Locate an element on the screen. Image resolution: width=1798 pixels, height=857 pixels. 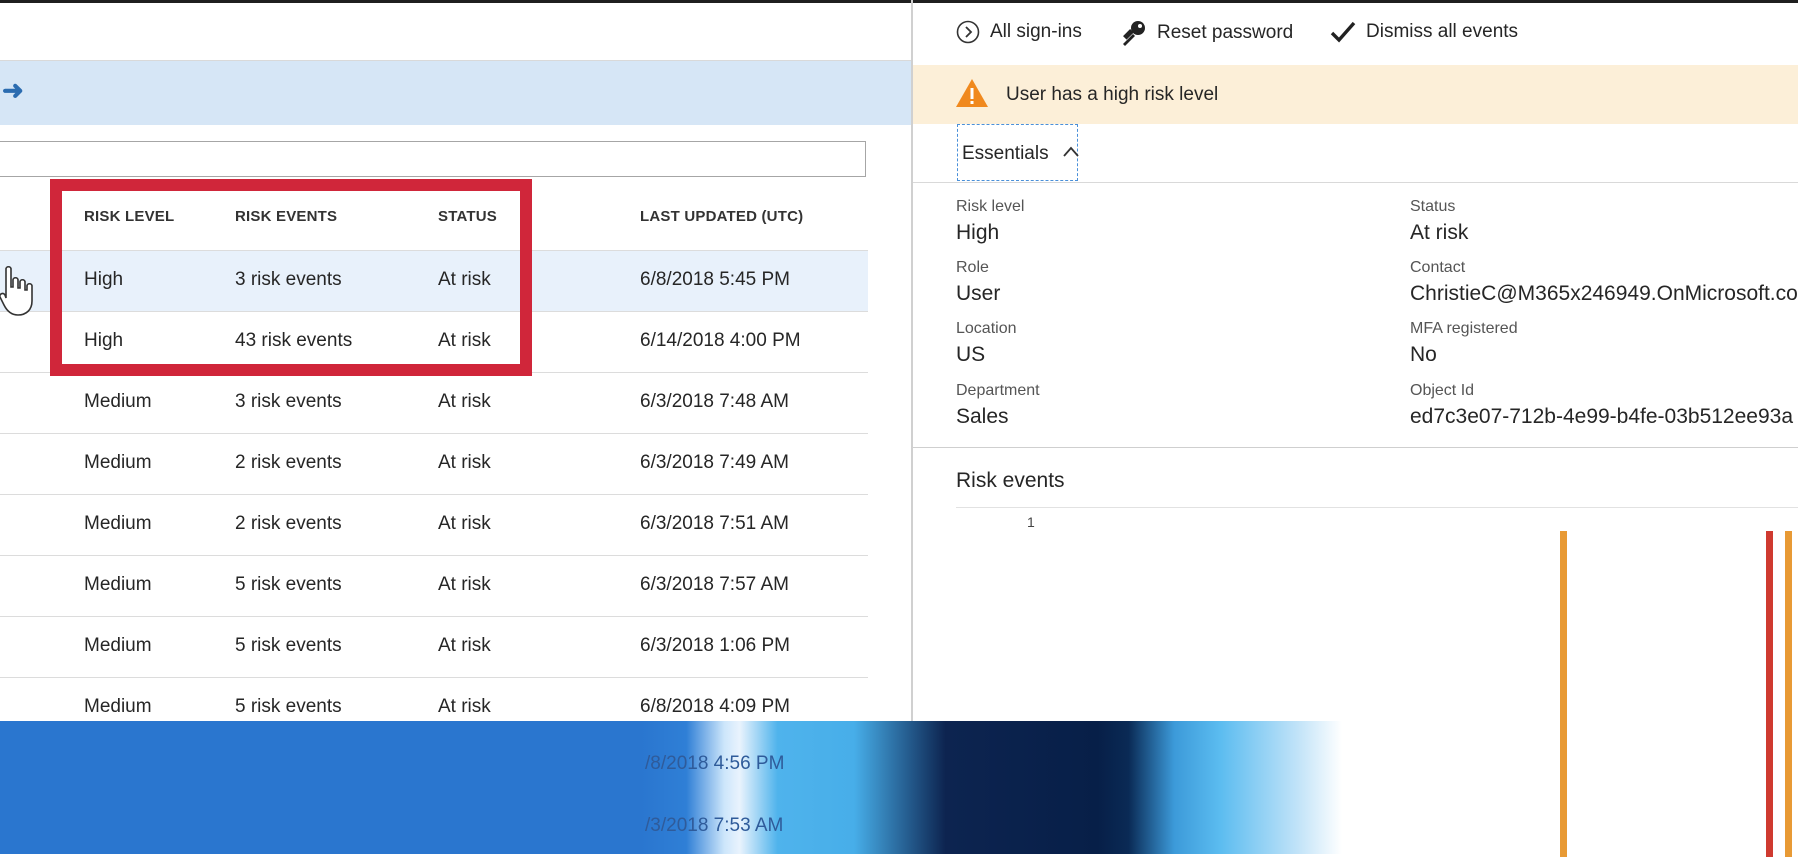
obscured-last-updated: /3/2018 7:53 AM is located at coordinates (714, 825).